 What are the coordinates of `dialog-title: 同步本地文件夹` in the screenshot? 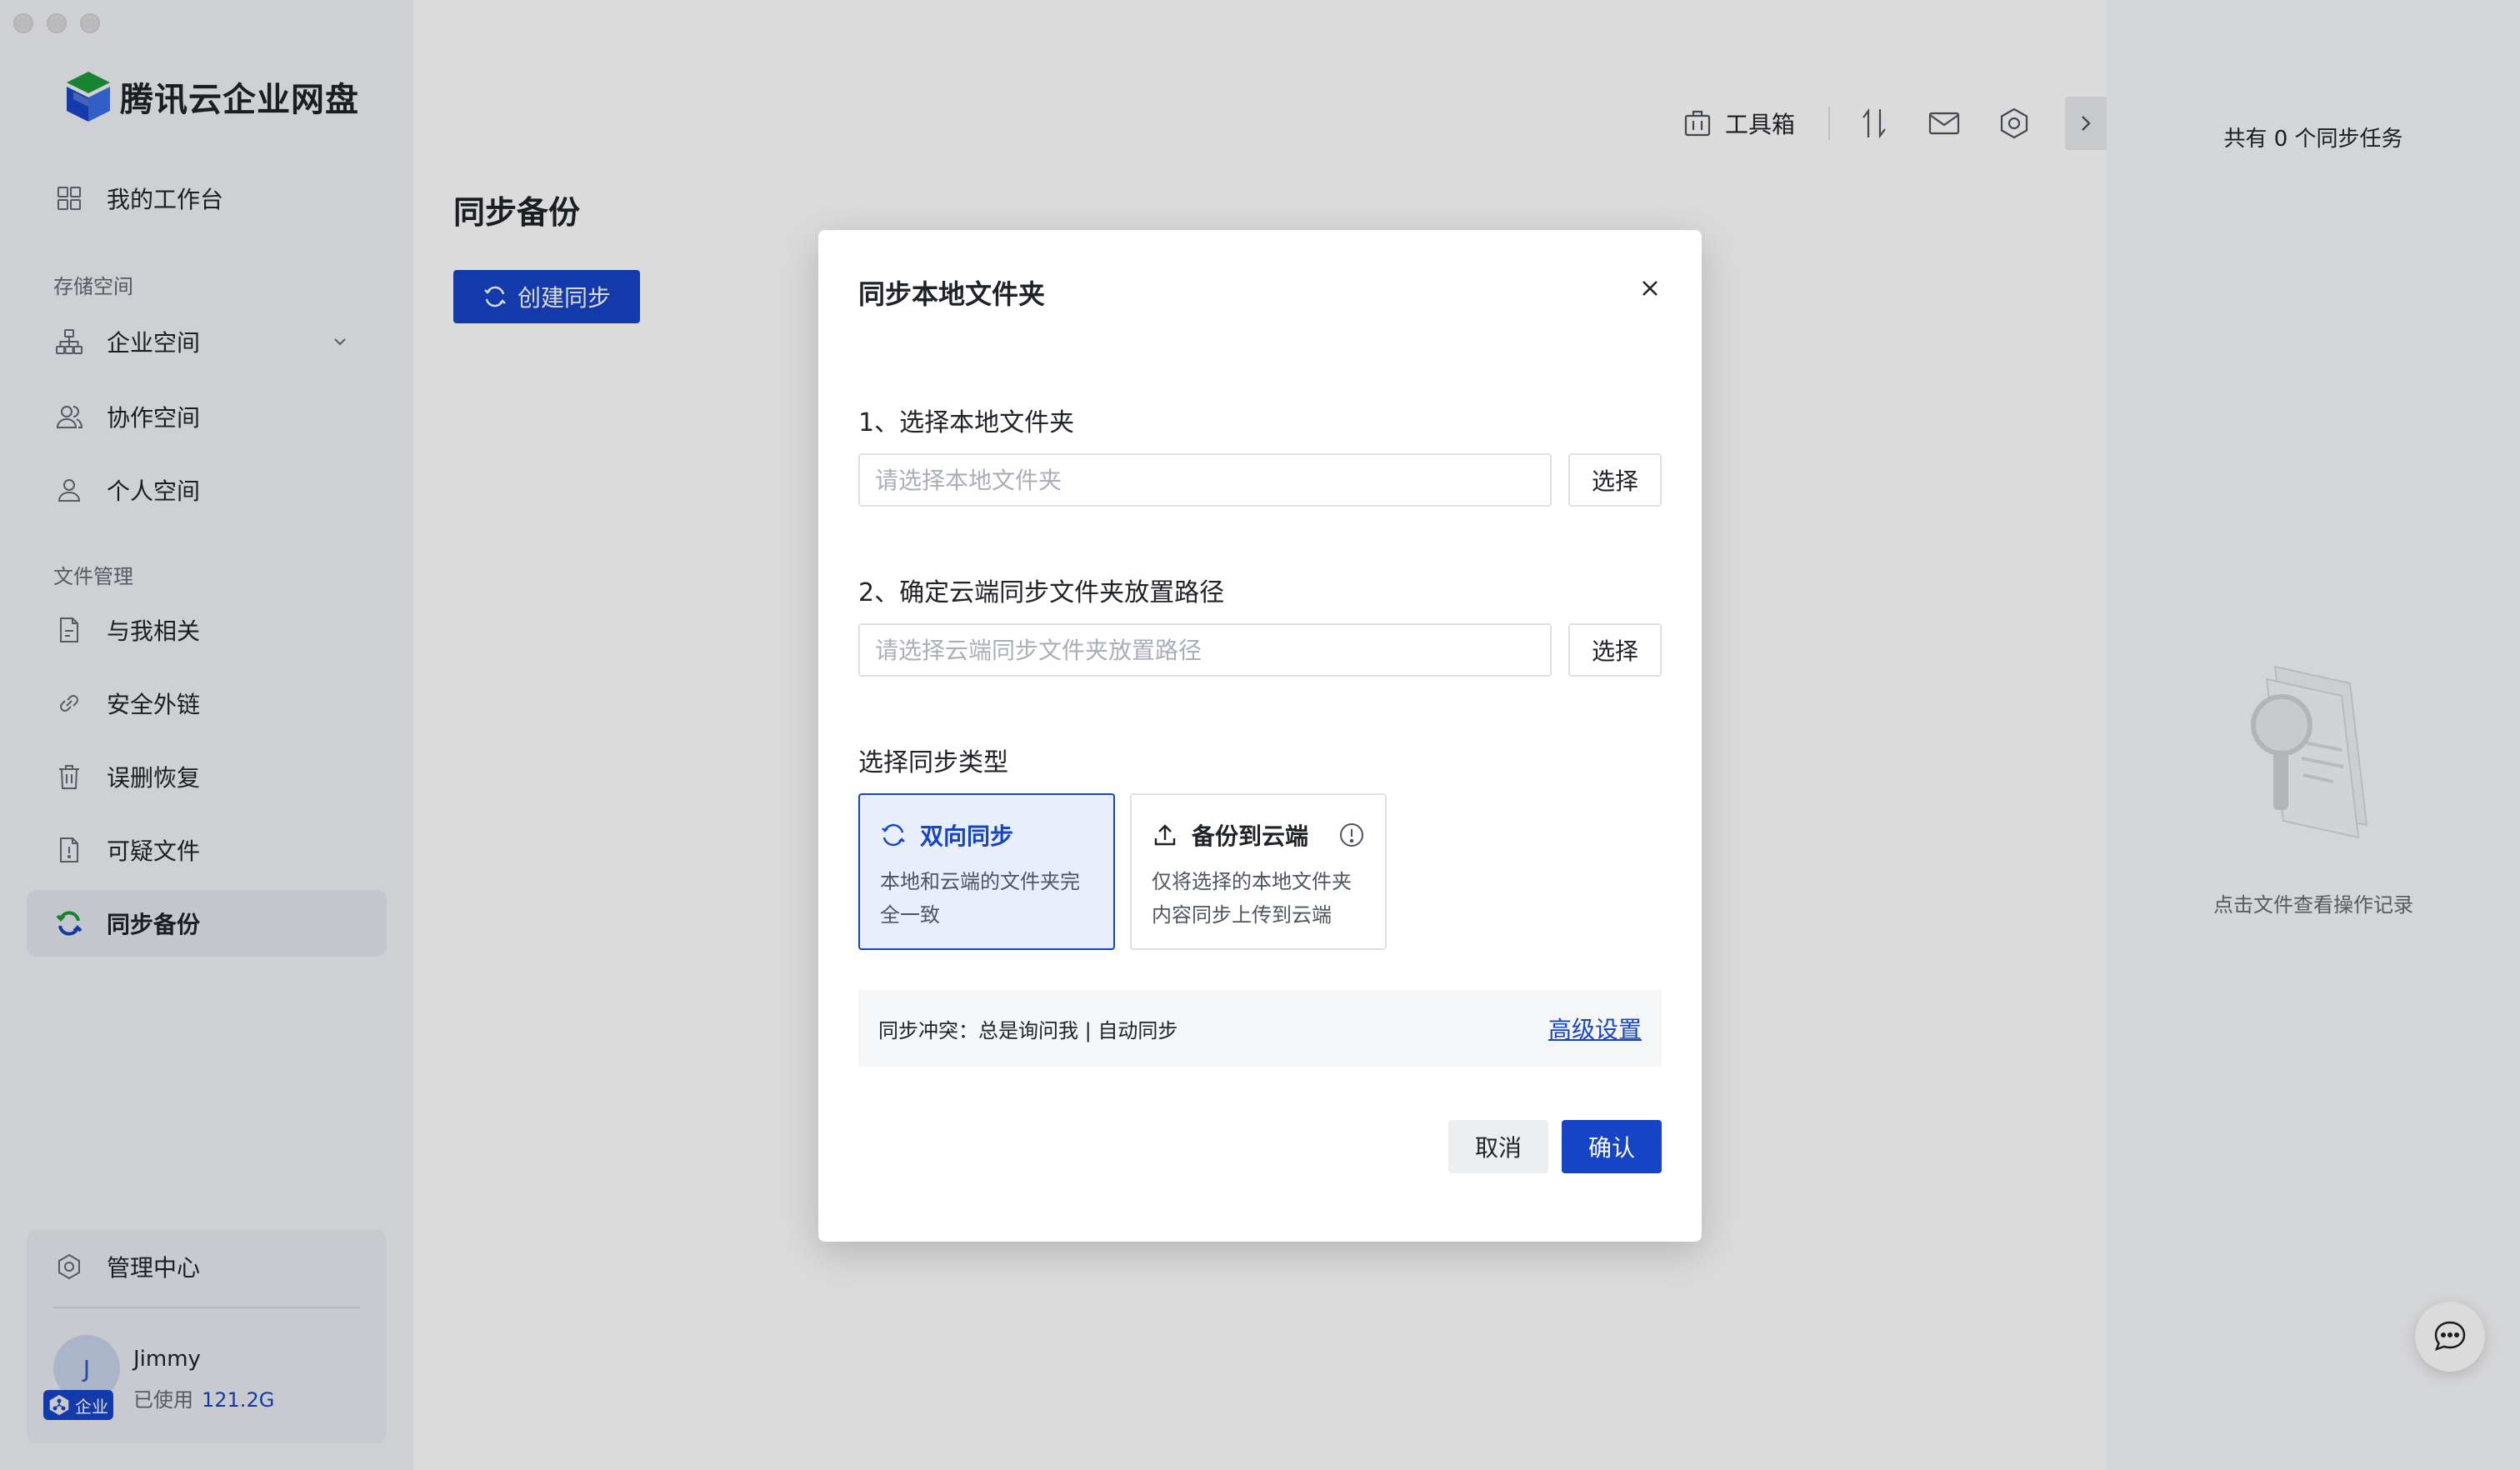 It's located at (952, 294).